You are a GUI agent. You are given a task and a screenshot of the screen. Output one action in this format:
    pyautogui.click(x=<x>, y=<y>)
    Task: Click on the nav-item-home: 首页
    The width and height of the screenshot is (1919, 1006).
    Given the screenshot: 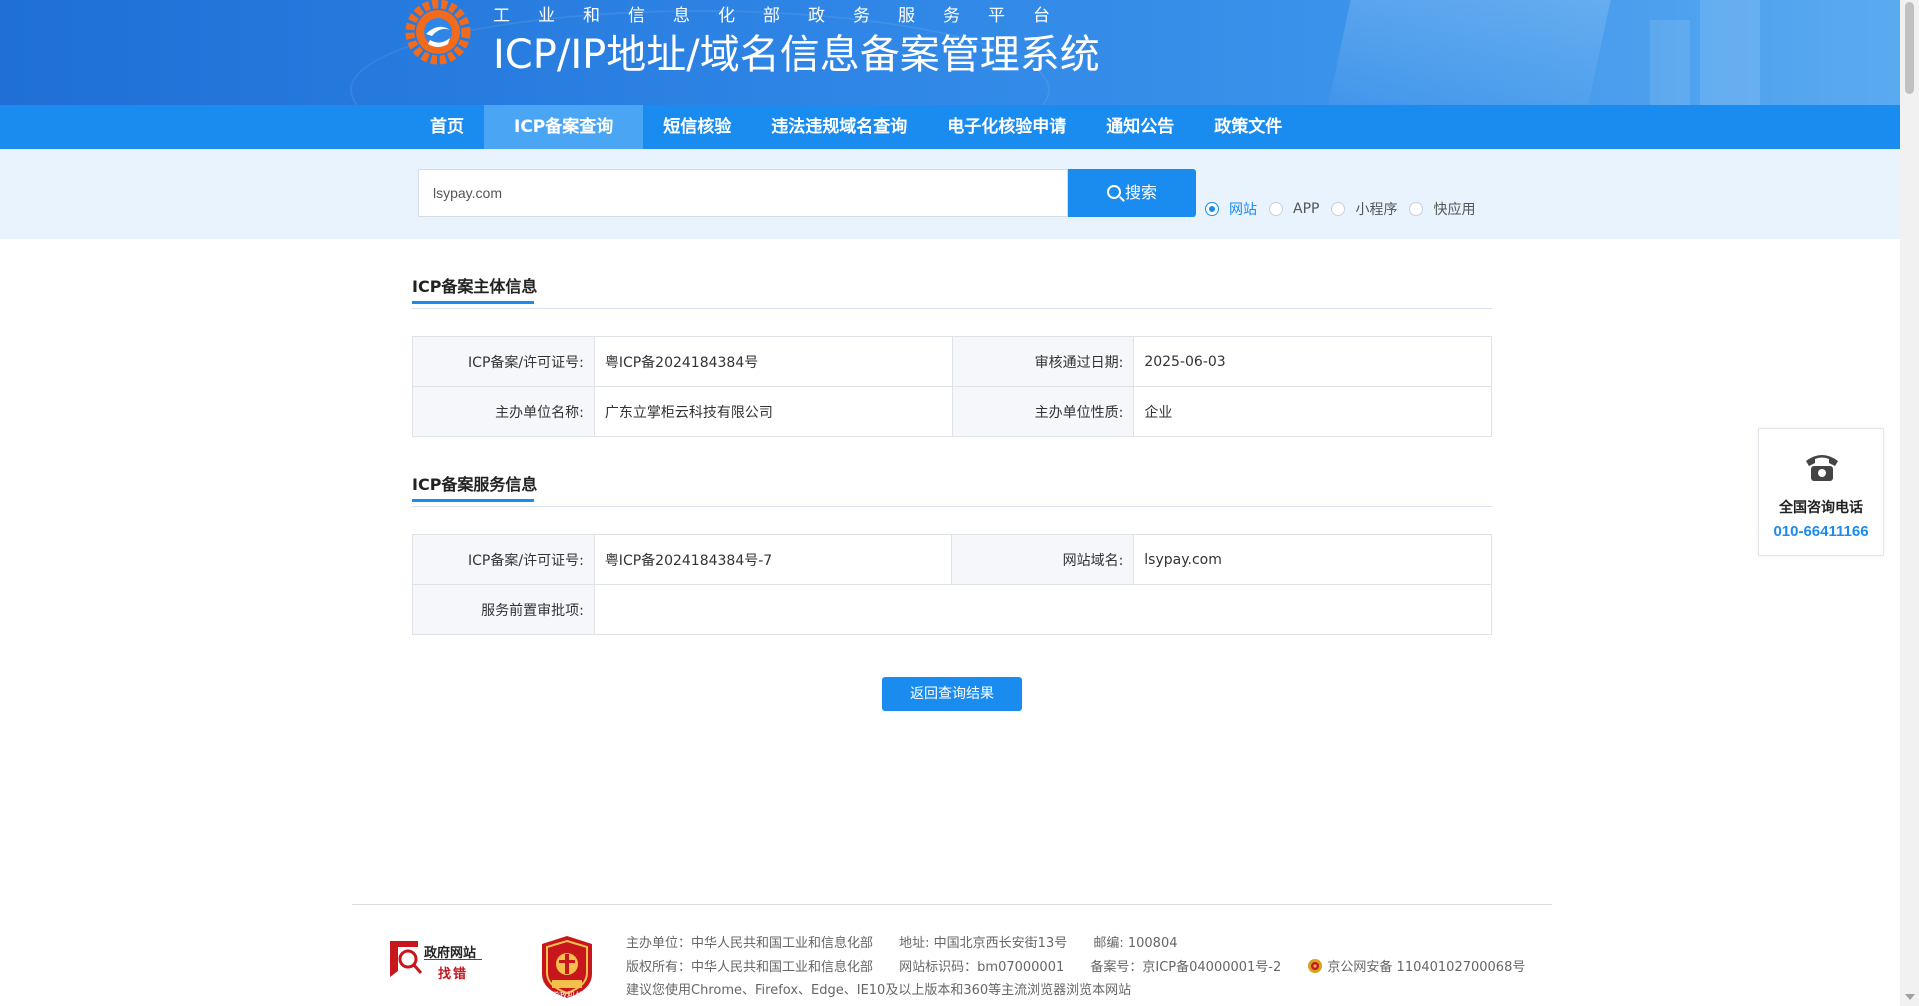 What is the action you would take?
    pyautogui.click(x=447, y=127)
    